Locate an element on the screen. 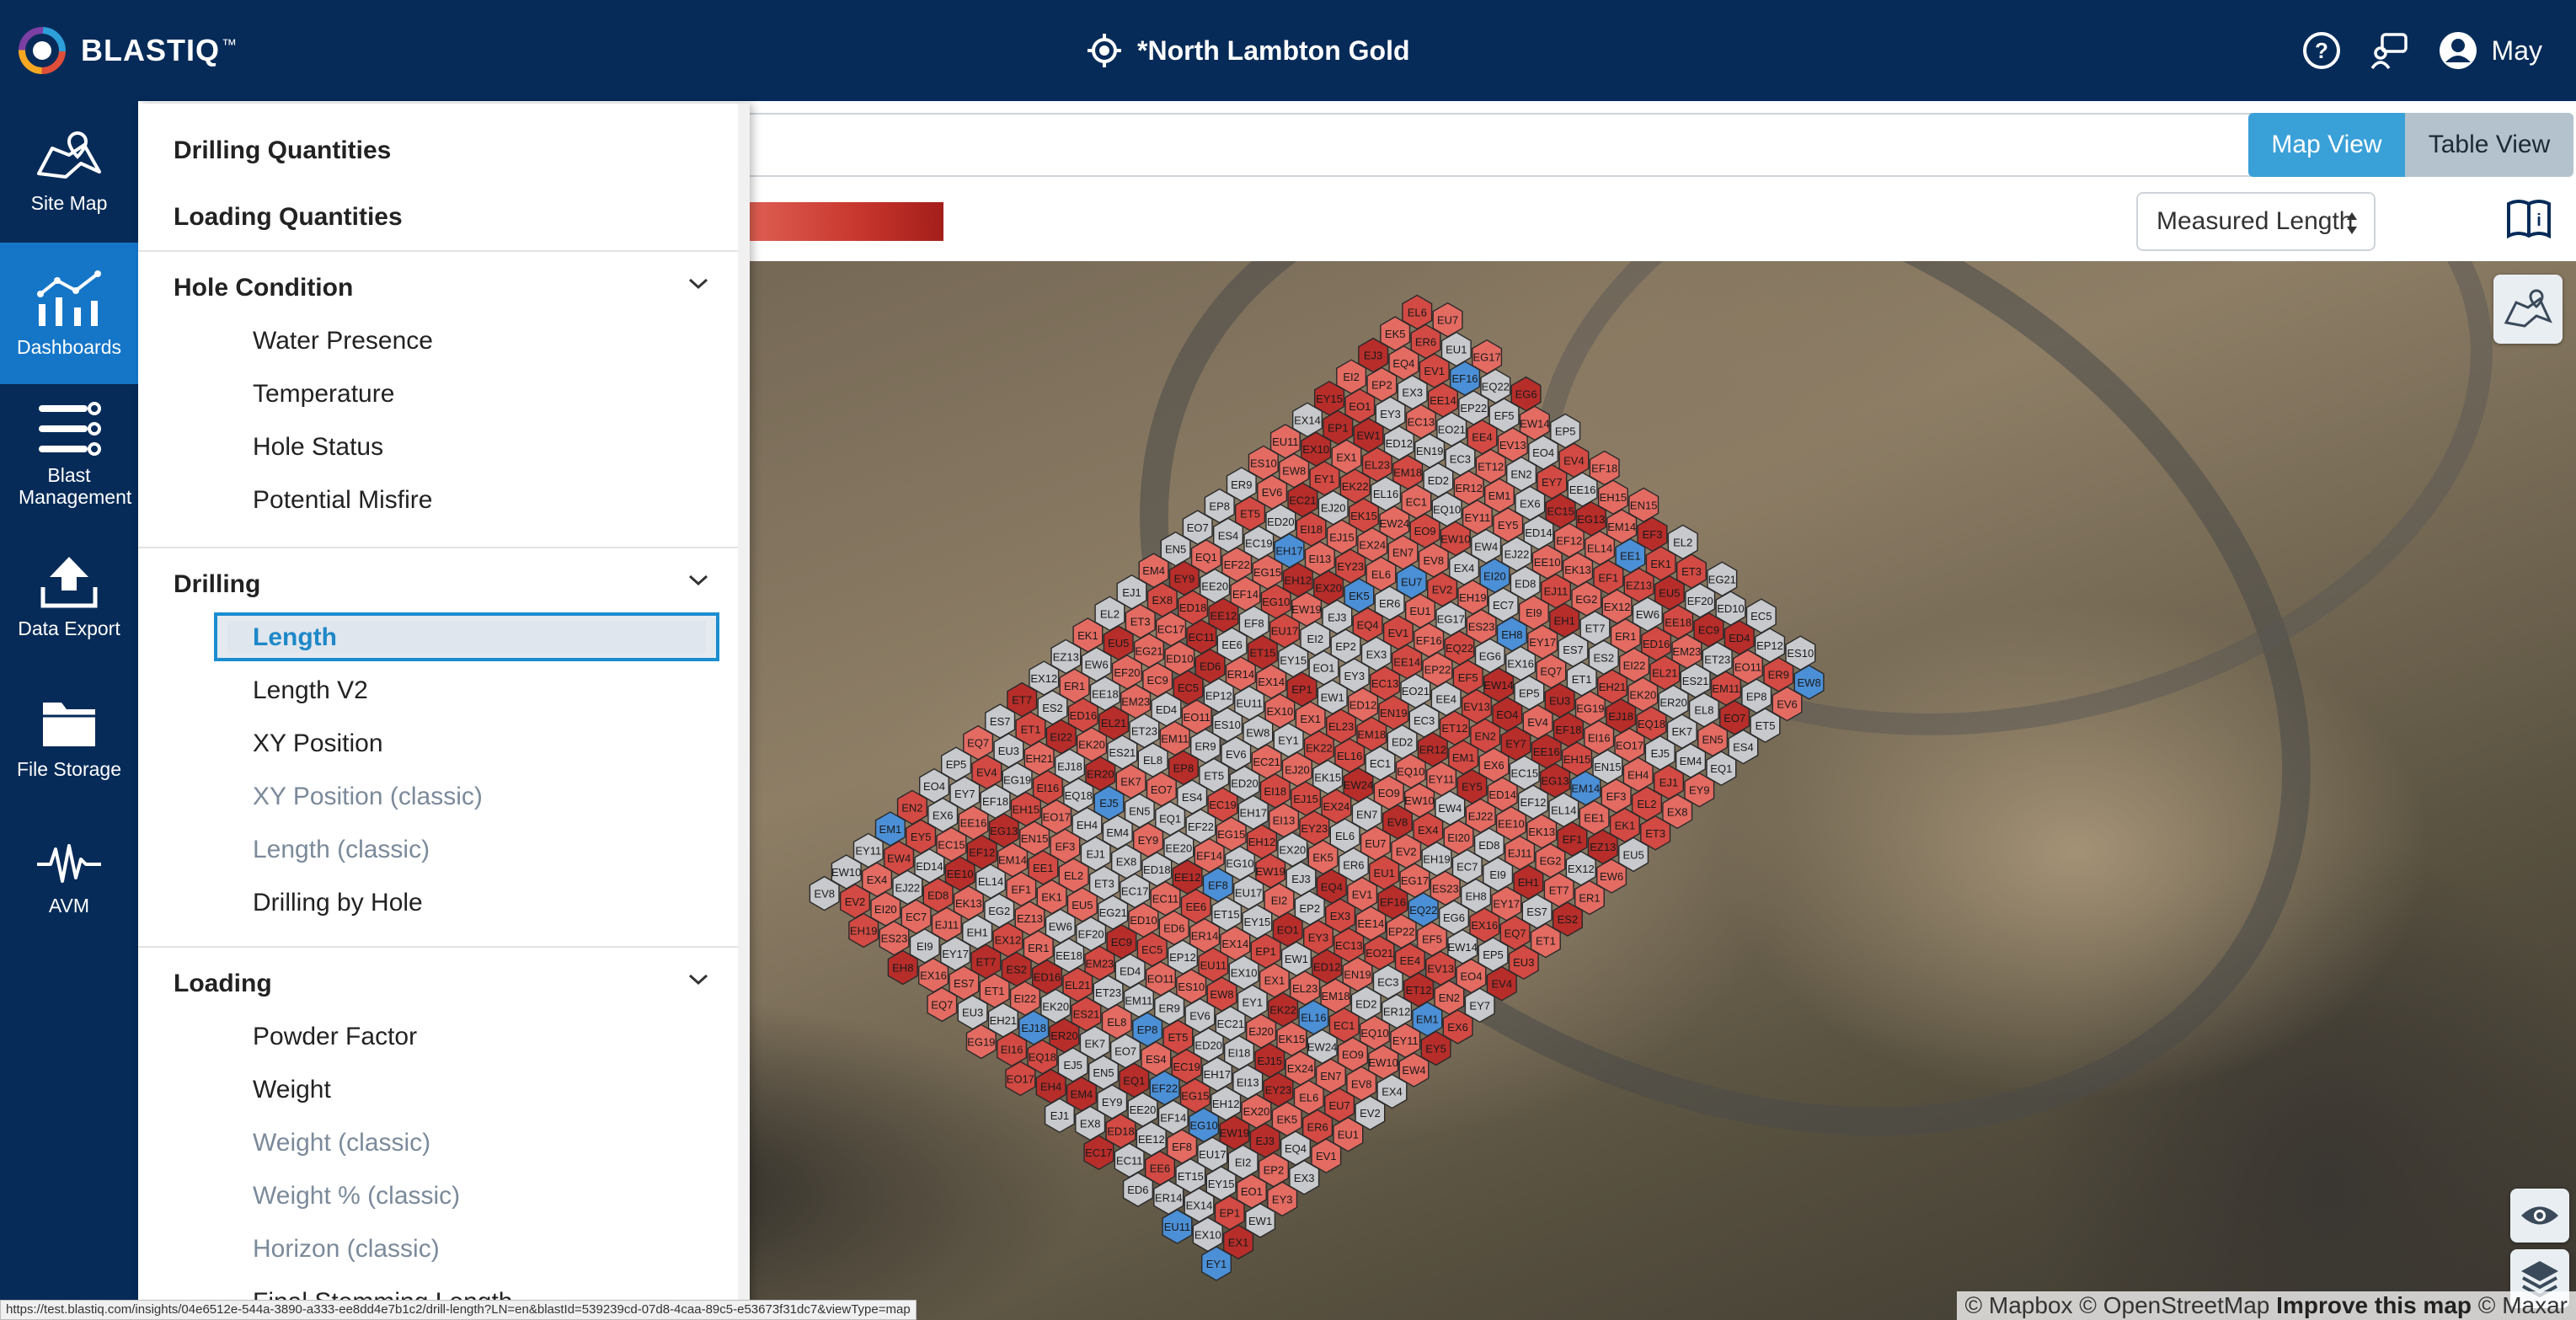  blast-hole-label: EX24 is located at coordinates (1300, 1068).